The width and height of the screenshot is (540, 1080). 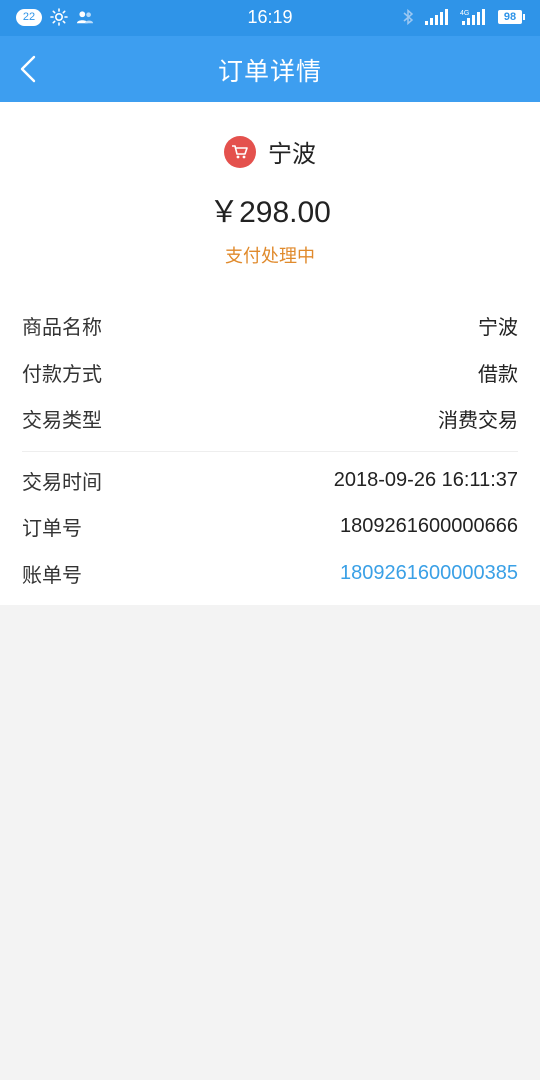 What do you see at coordinates (52, 527) in the screenshot?
I see `detail-label: 订单号` at bounding box center [52, 527].